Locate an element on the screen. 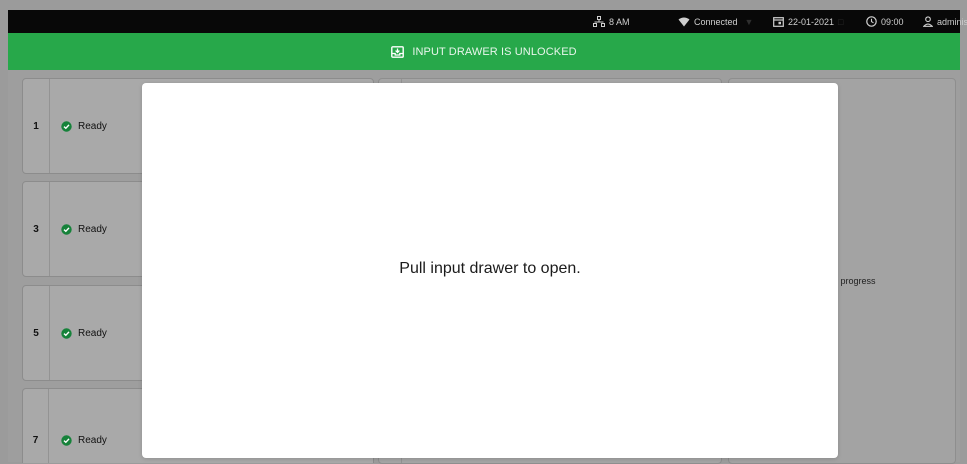 The width and height of the screenshot is (967, 464). network-status: 8 AM is located at coordinates (611, 21).